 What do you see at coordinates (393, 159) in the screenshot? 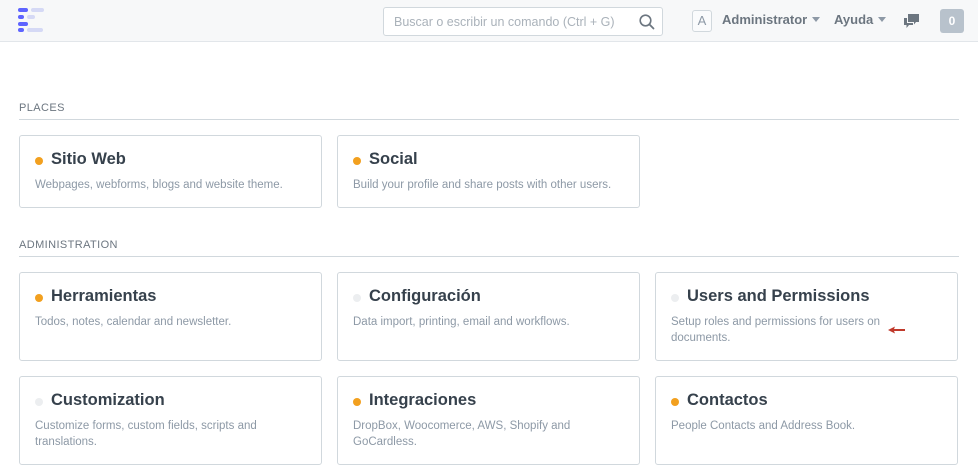
I see `module-title: Social` at bounding box center [393, 159].